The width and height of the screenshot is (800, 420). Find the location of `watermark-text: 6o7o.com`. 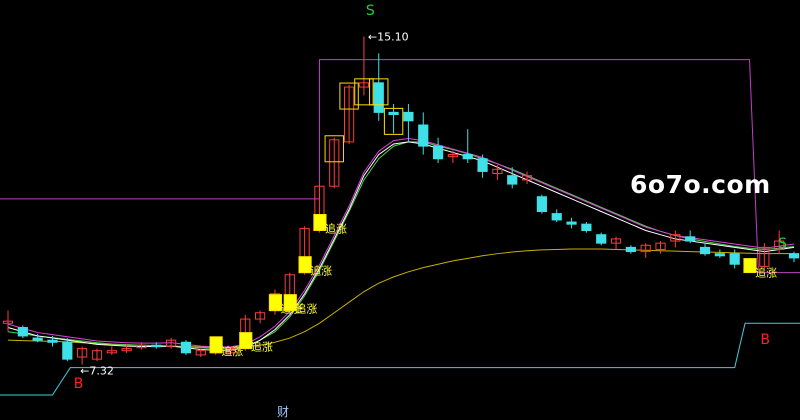

watermark-text: 6o7o.com is located at coordinates (700, 184).